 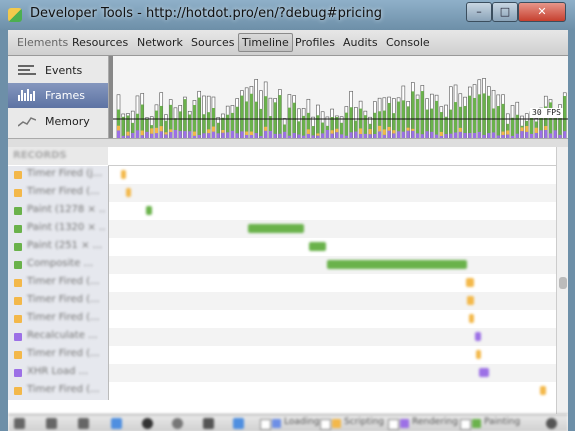 What do you see at coordinates (58, 70) in the screenshot?
I see `nav-events: Events` at bounding box center [58, 70].